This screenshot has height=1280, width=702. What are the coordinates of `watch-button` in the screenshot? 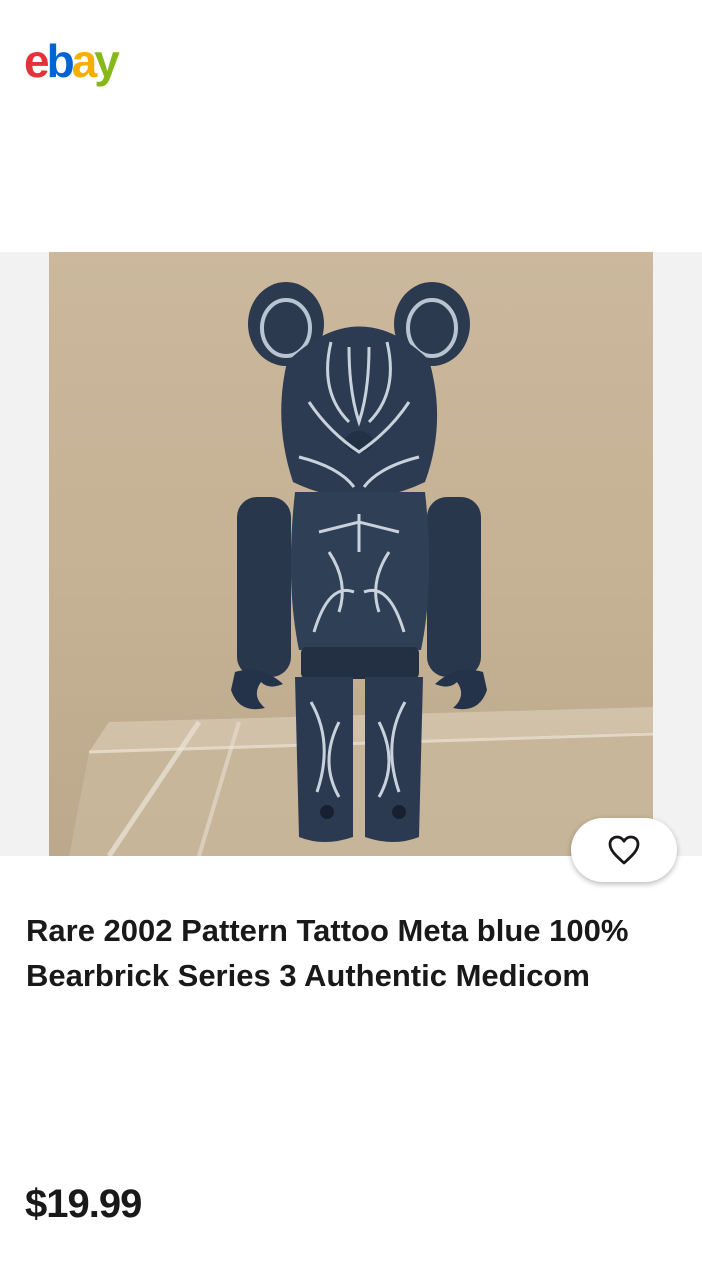 It's located at (624, 850).